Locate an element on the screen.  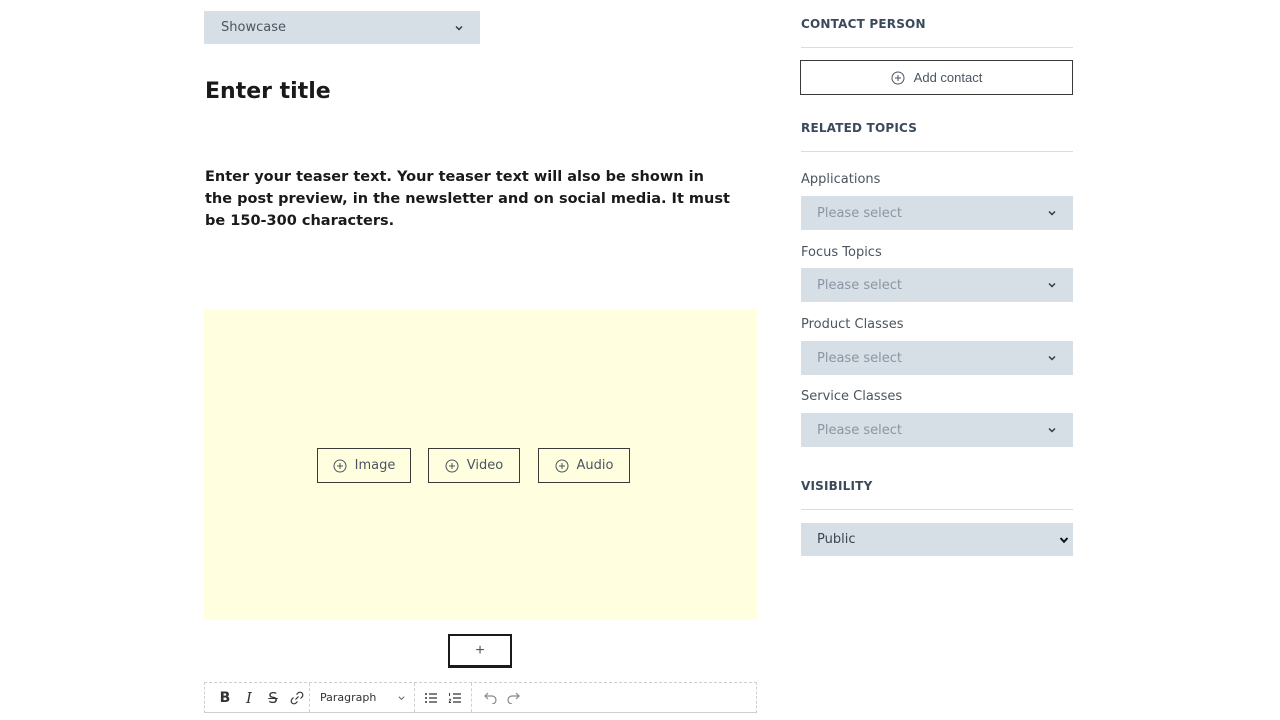
bulleted-list-icon is located at coordinates (431, 697).